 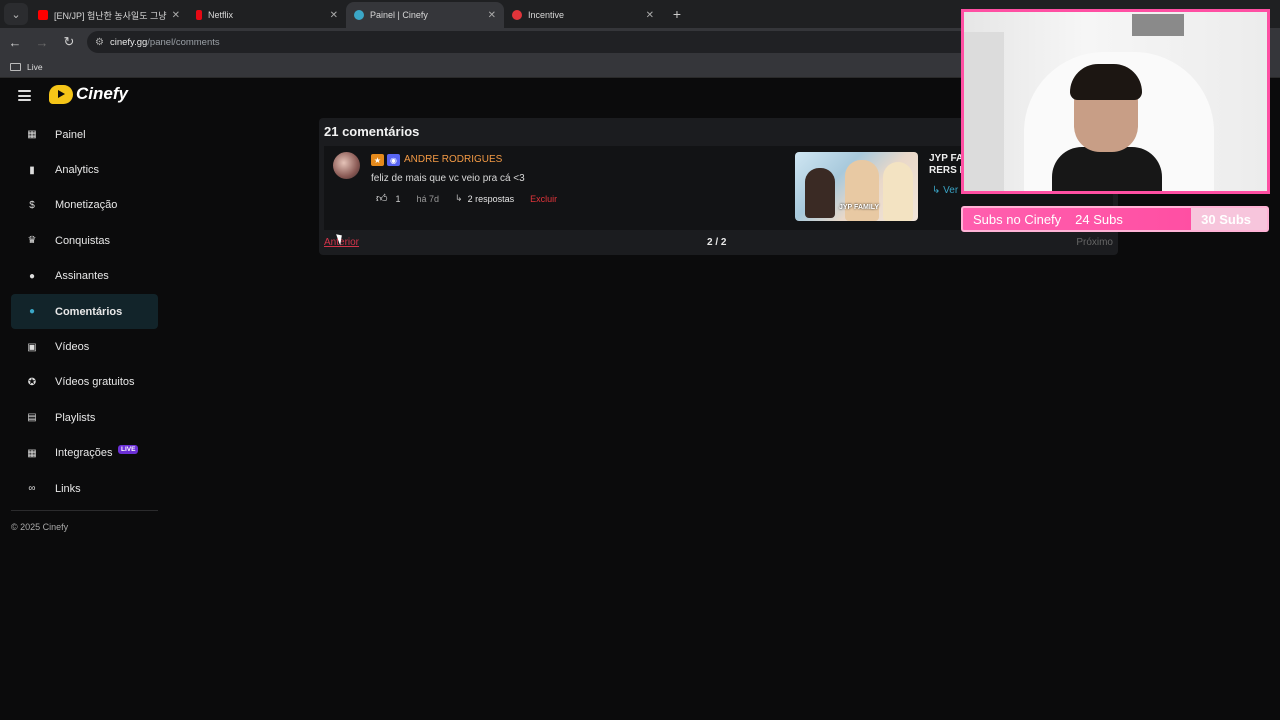 I want to click on avatar, so click(x=346, y=165).